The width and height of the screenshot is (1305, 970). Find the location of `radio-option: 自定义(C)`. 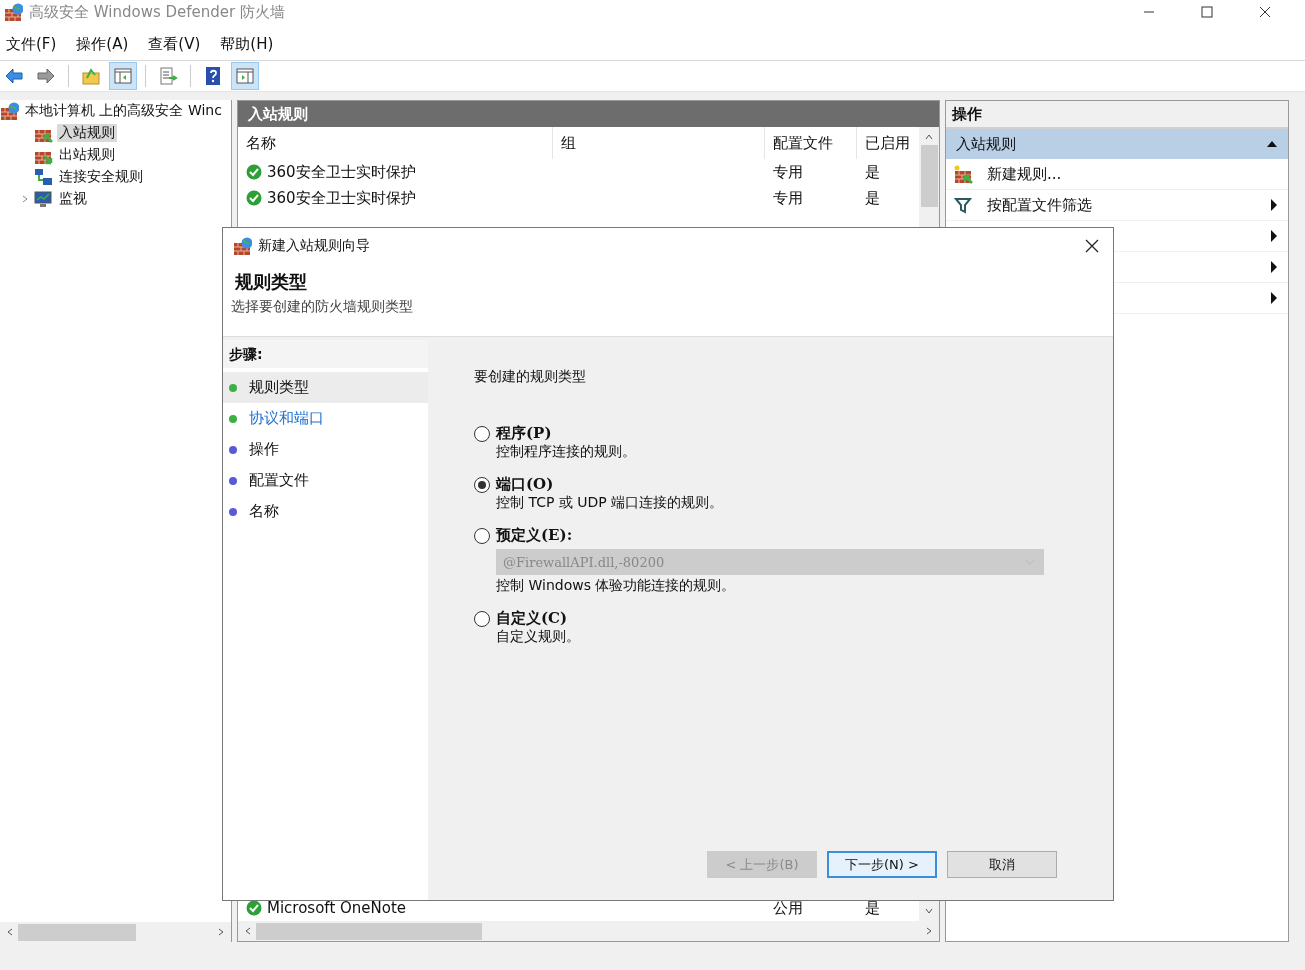

radio-option: 自定义(C) is located at coordinates (793, 618).